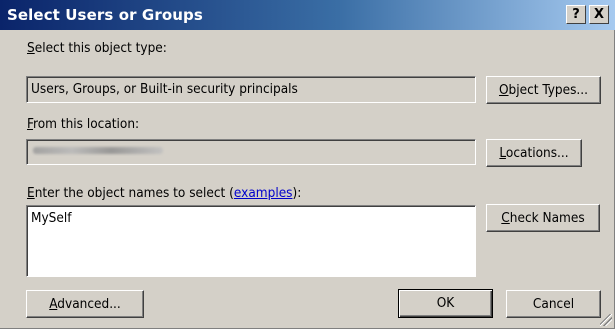 Image resolution: width=615 pixels, height=329 pixels. Describe the element at coordinates (98, 150) in the screenshot. I see `blurred-location-value` at that location.